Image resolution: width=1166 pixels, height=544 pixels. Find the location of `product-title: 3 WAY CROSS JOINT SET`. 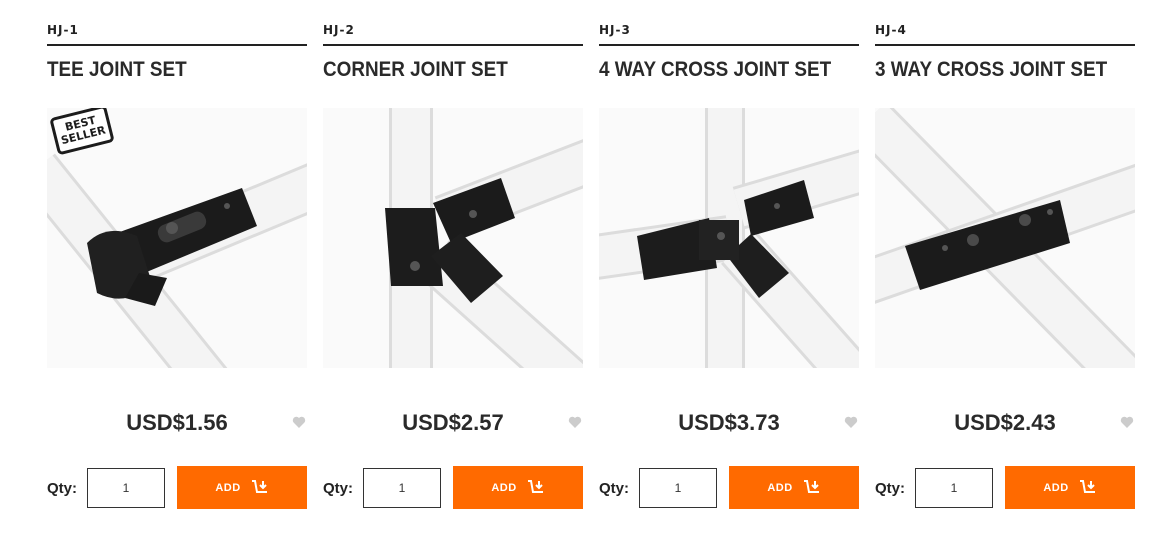

product-title: 3 WAY CROSS JOINT SET is located at coordinates (991, 70).